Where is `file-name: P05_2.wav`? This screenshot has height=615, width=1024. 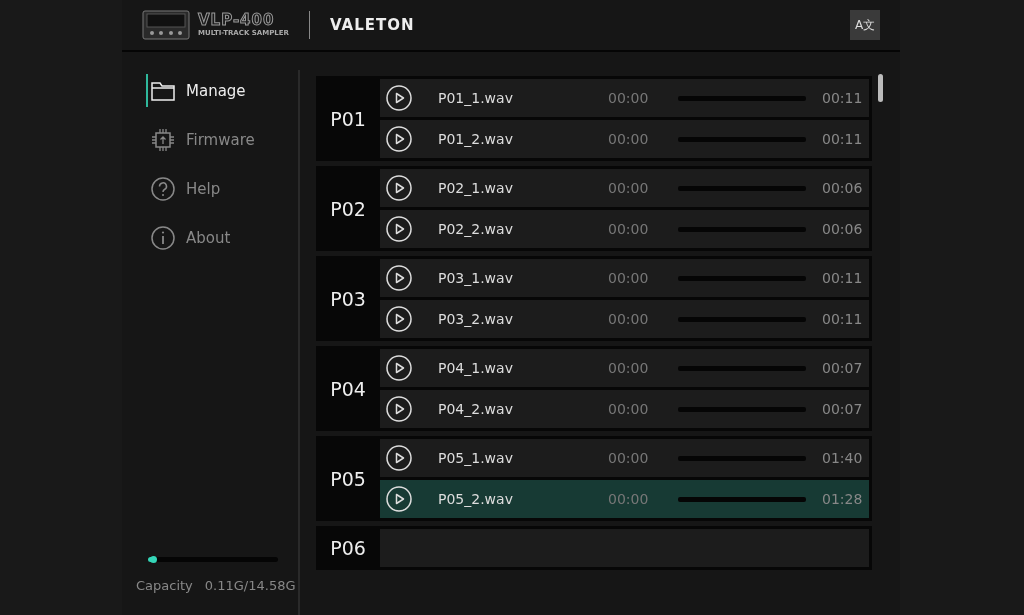
file-name: P05_2.wav is located at coordinates (476, 499).